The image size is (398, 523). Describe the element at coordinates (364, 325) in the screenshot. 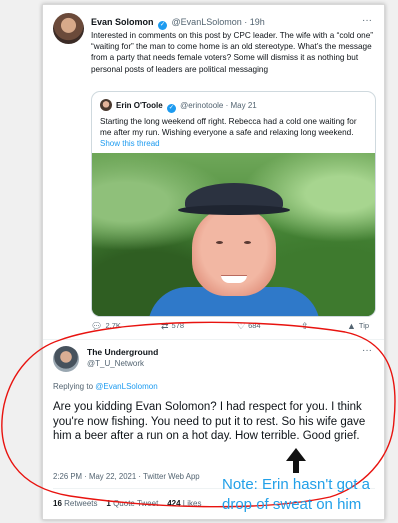

I see `tip-label: Tip` at that location.